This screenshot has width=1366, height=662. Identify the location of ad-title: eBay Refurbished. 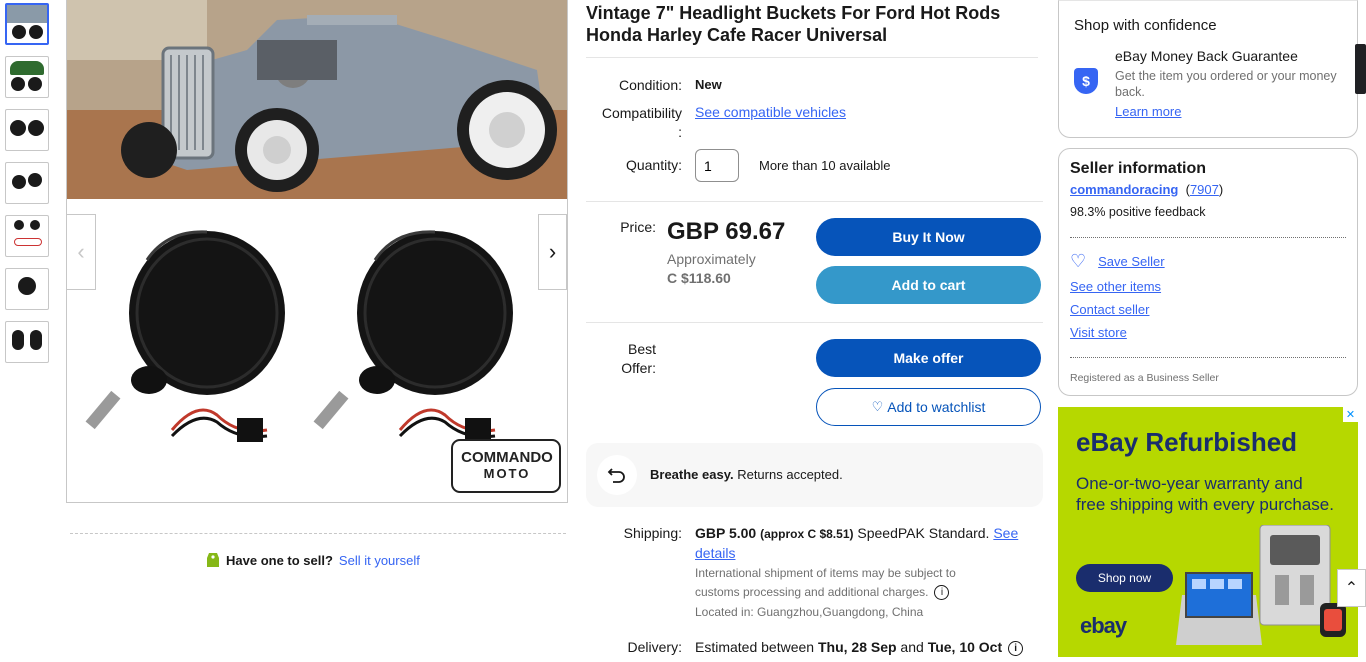
(1187, 442).